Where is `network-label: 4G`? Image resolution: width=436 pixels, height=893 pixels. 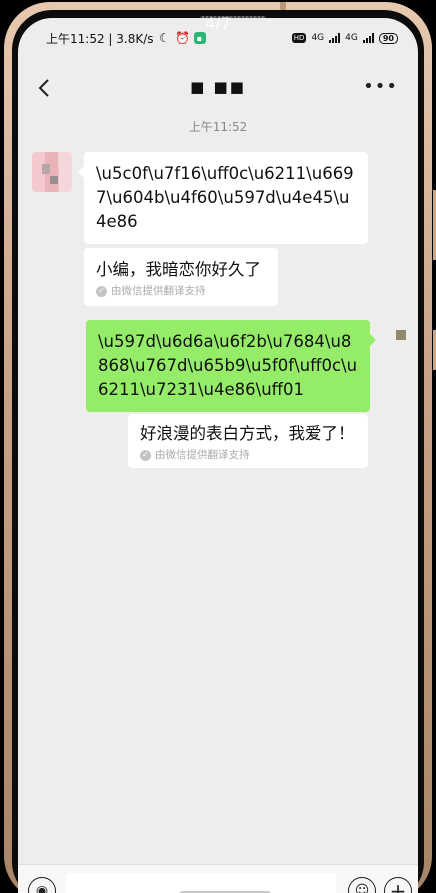
network-label: 4G is located at coordinates (318, 38).